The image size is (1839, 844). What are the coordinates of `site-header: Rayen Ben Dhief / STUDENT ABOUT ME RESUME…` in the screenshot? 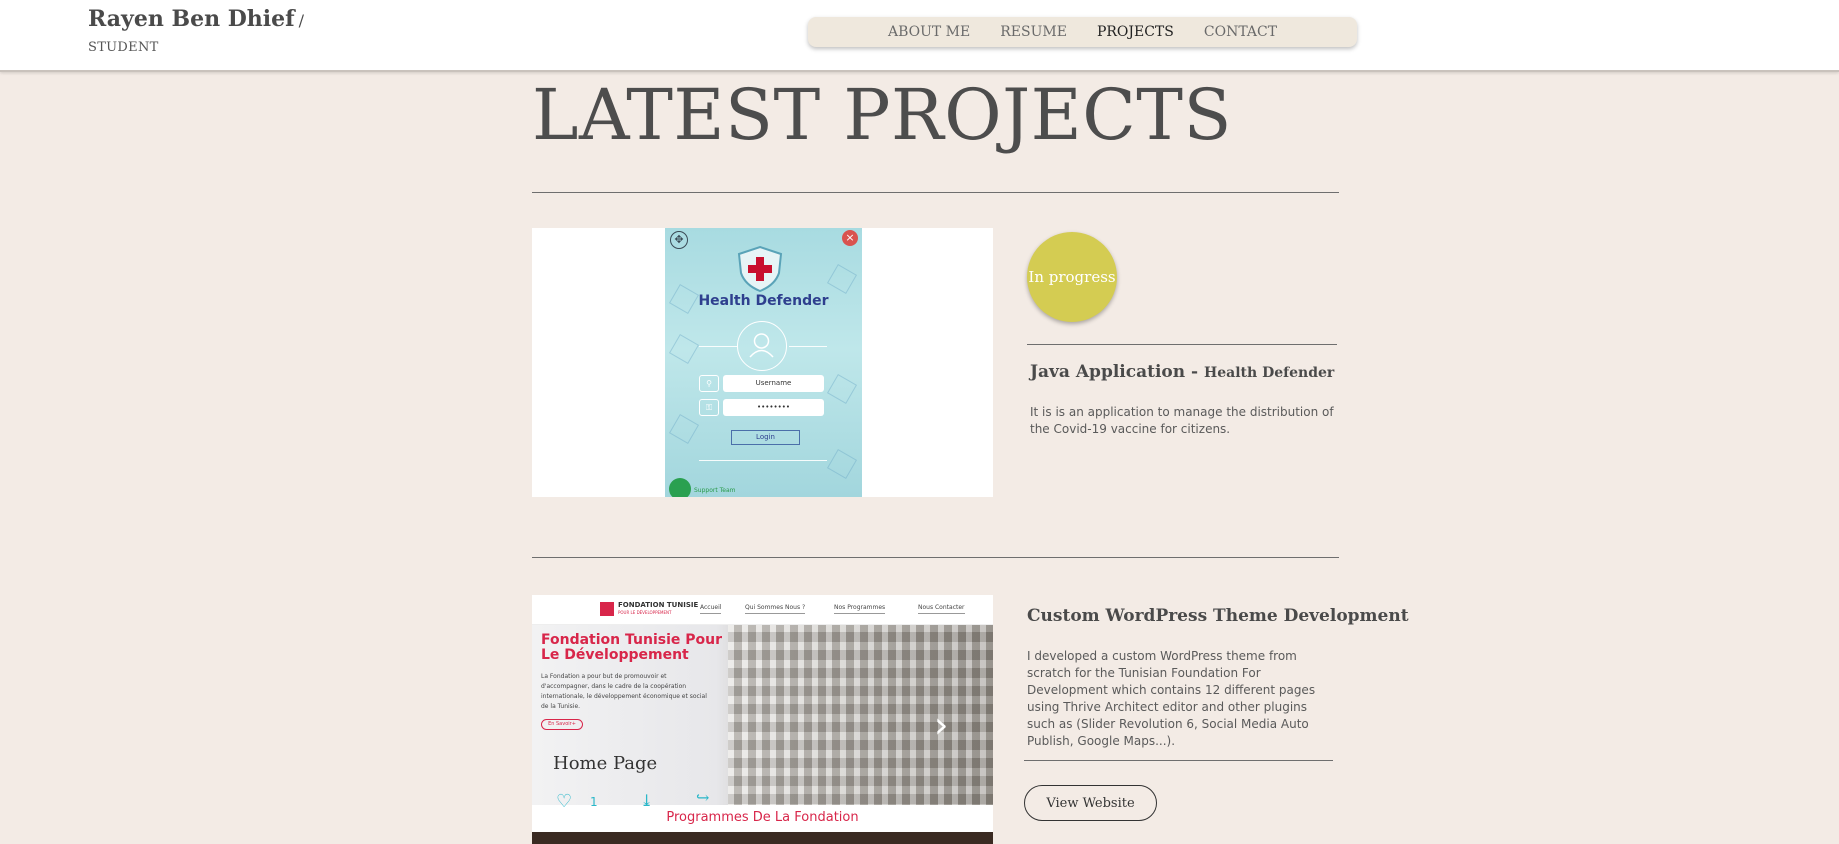 It's located at (919, 36).